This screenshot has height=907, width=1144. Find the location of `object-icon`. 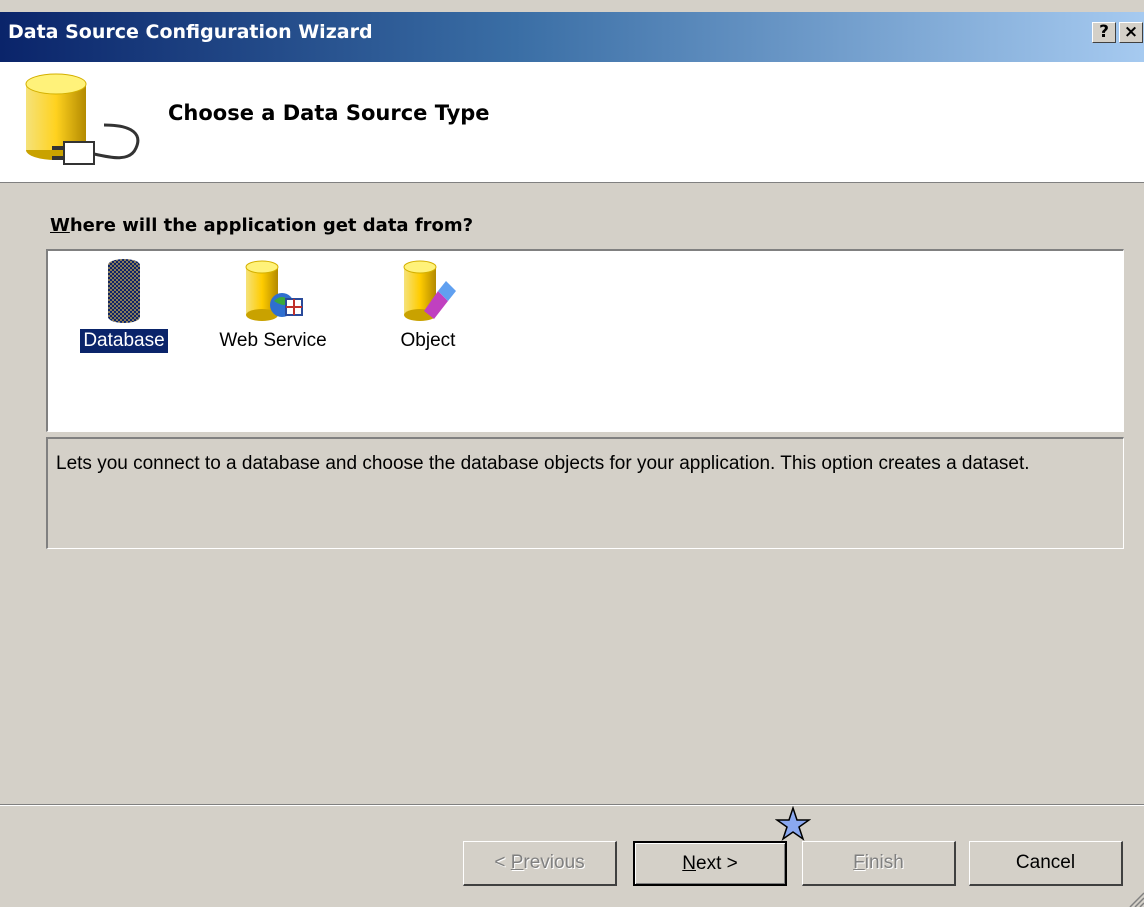

object-icon is located at coordinates (429, 290).